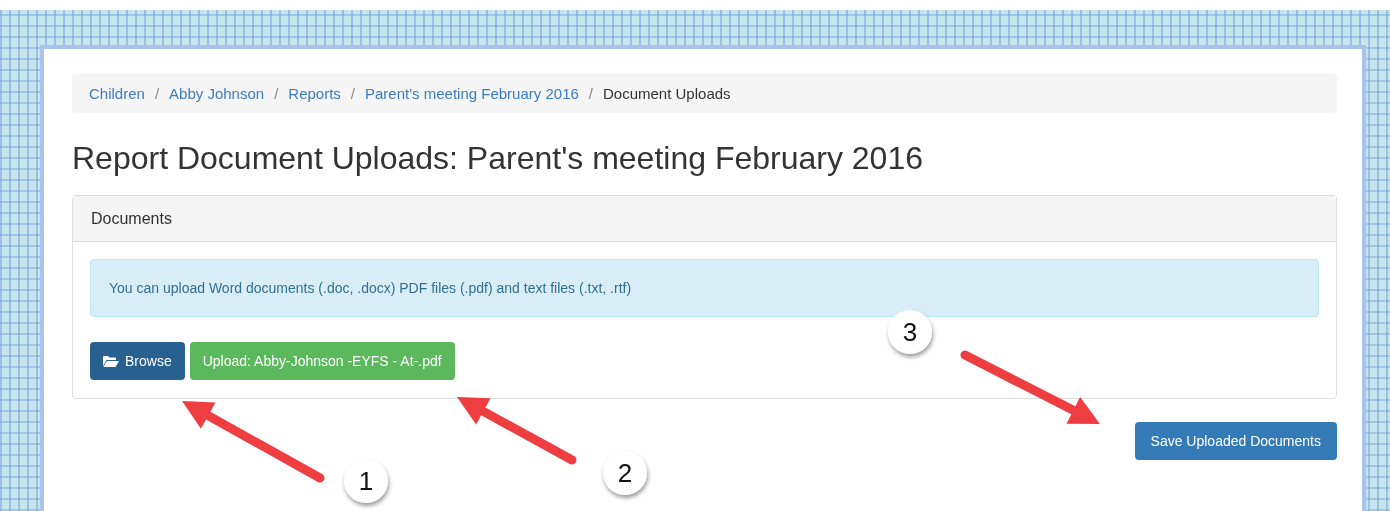  I want to click on folder-icon, so click(111, 361).